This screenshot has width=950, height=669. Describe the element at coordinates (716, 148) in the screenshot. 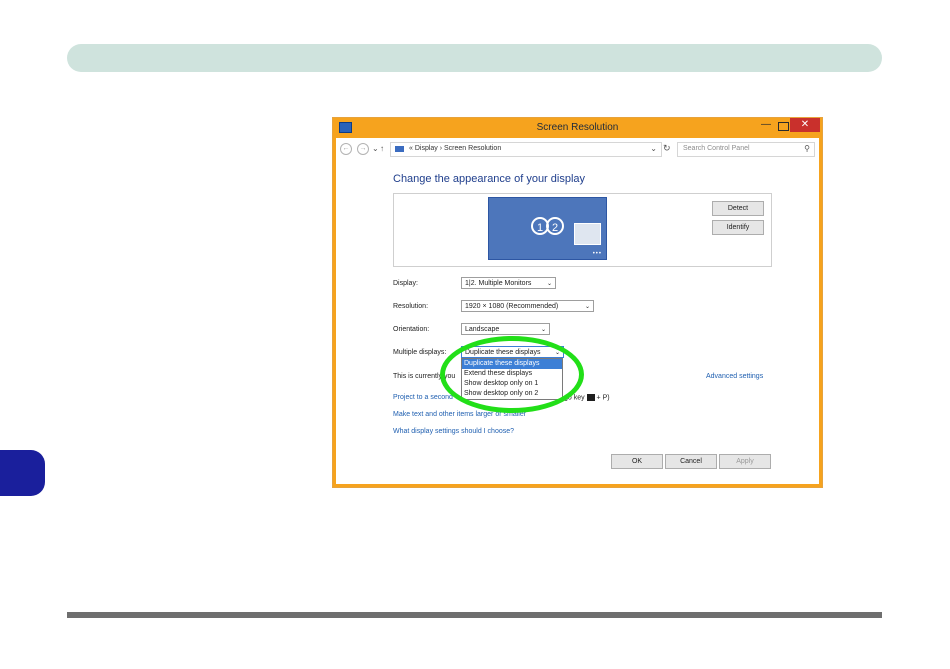

I see `search-placeholder: Search Control Panel` at that location.